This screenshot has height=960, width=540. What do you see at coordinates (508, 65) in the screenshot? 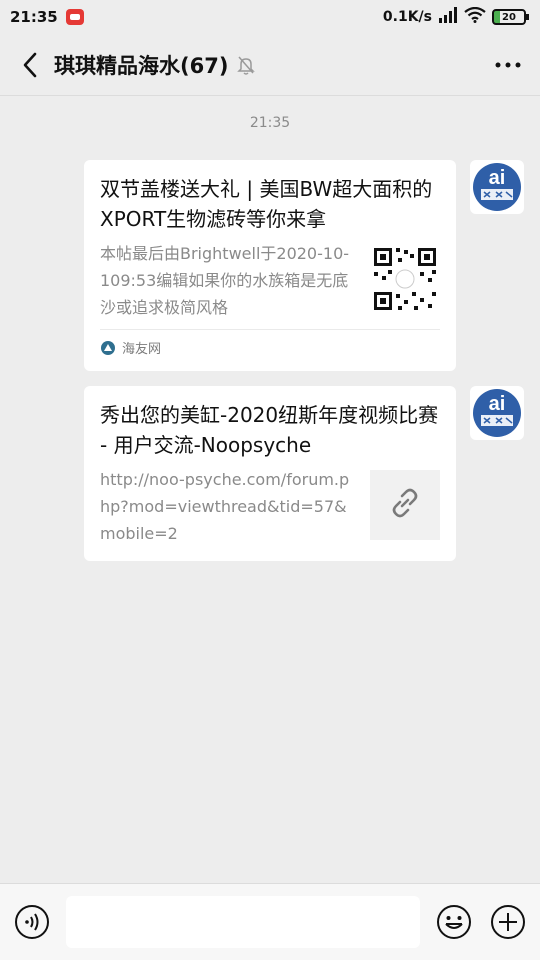
I see `more-options-icon` at bounding box center [508, 65].